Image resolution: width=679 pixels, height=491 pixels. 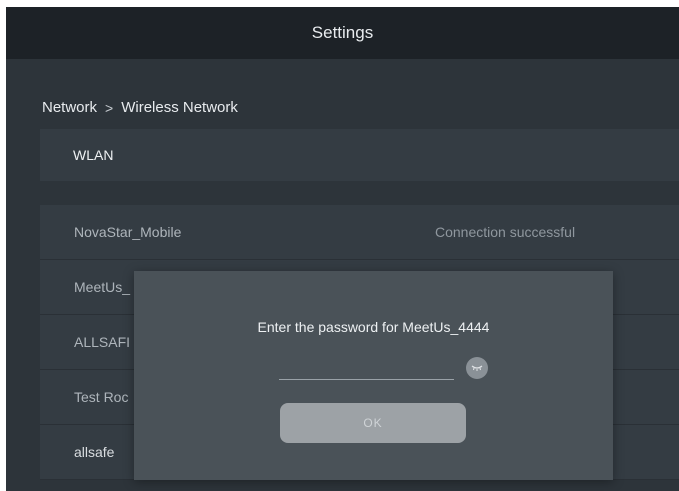 What do you see at coordinates (69, 107) in the screenshot?
I see `breadcrumb-network: Network` at bounding box center [69, 107].